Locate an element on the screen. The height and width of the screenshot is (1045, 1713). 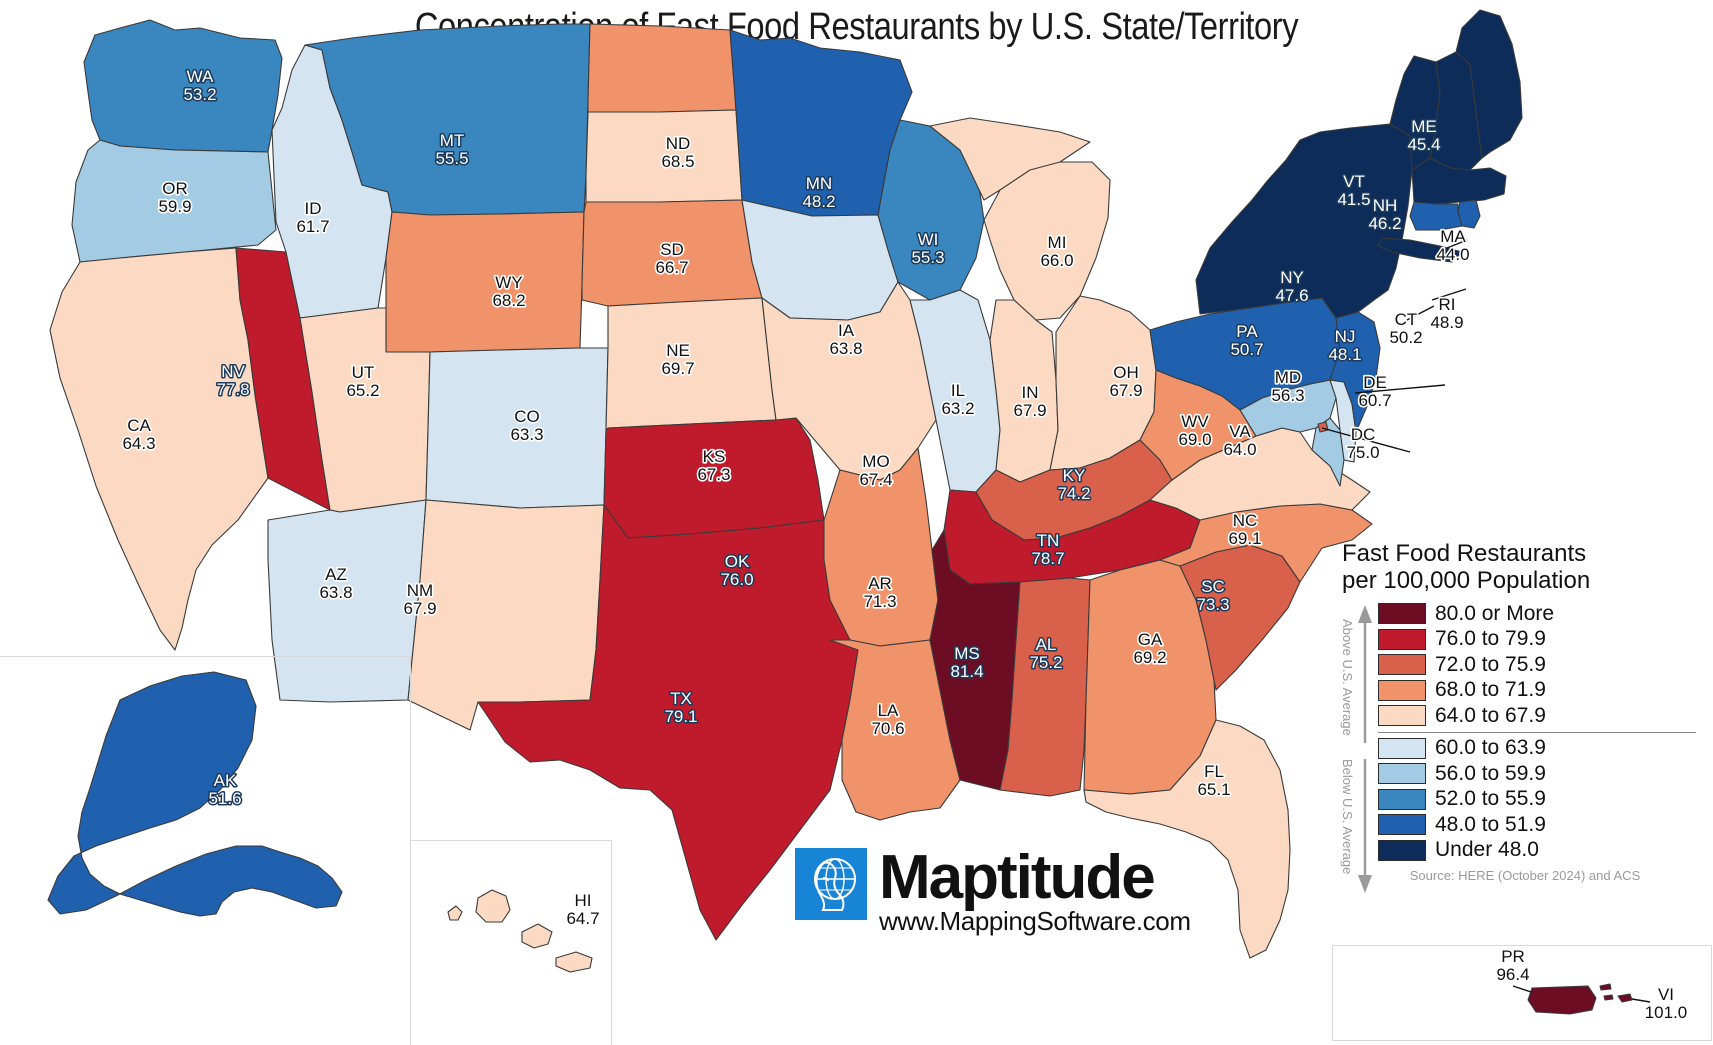
legend-item-7: 52.0 to 55.9 is located at coordinates (1542, 800).